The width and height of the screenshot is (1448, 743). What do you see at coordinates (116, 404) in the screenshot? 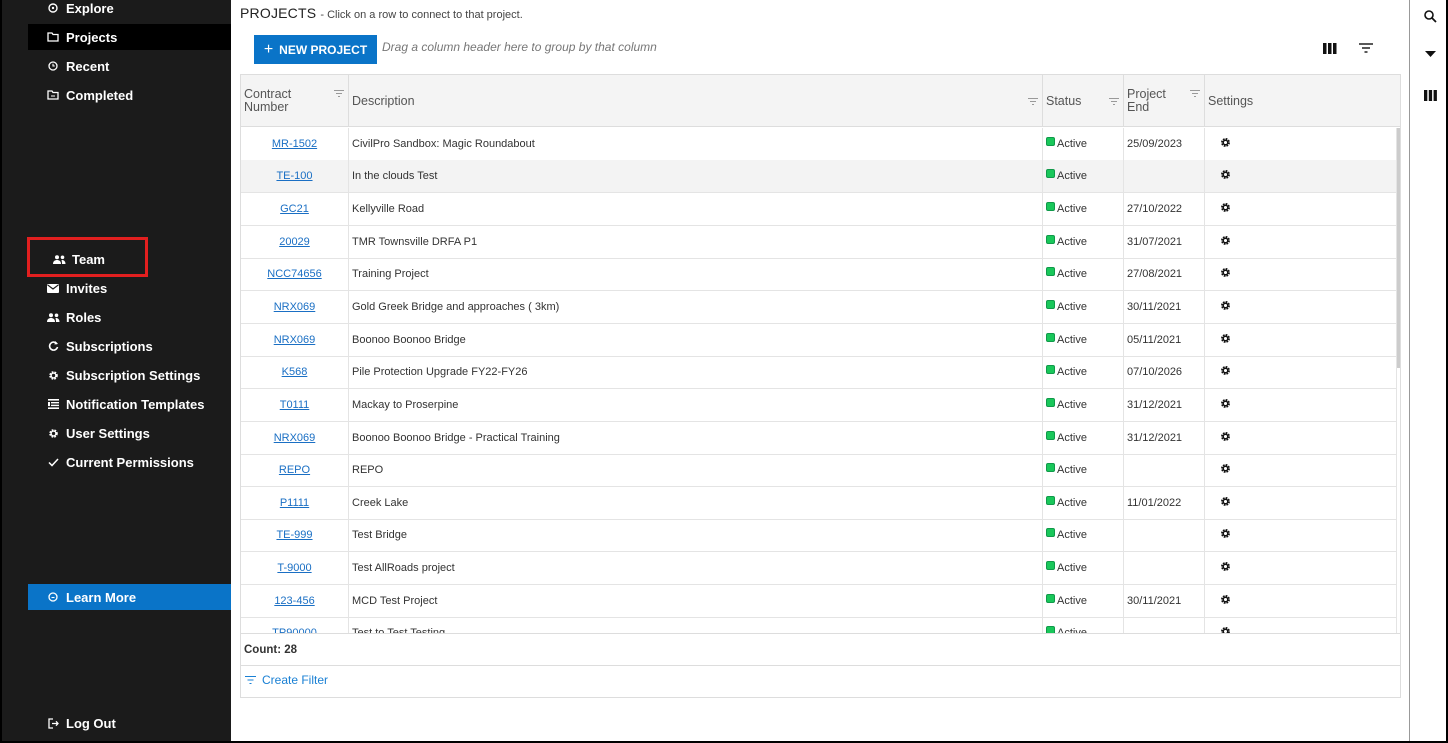
I see `sidebar-item-notification-templates: Notification Templates` at bounding box center [116, 404].